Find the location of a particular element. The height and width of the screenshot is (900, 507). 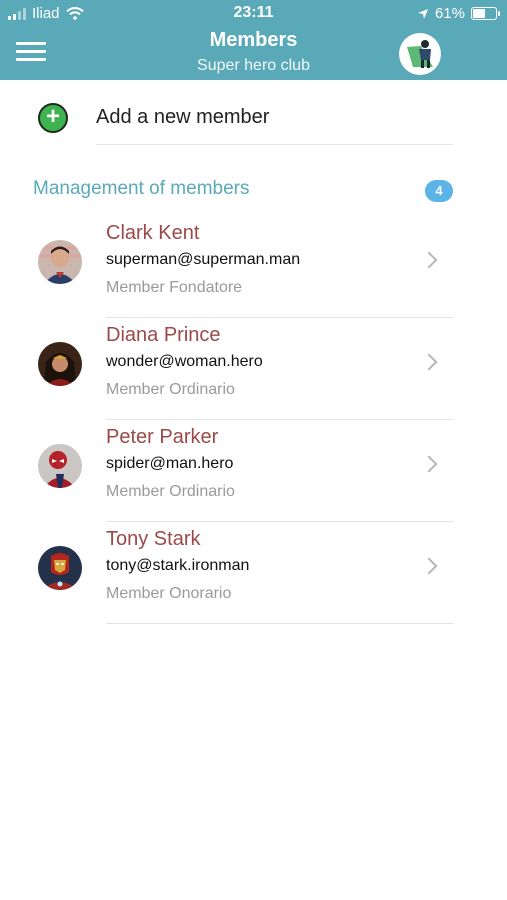

member-name: Peter Parker is located at coordinates (162, 437).